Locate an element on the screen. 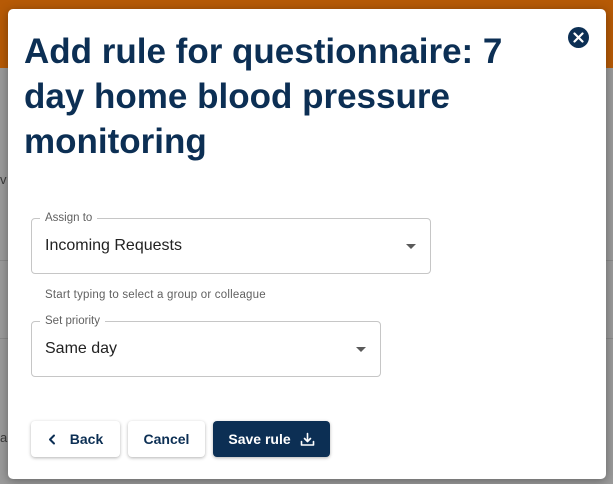 This screenshot has height=484, width=613. background-text-fragment: a is located at coordinates (4, 437).